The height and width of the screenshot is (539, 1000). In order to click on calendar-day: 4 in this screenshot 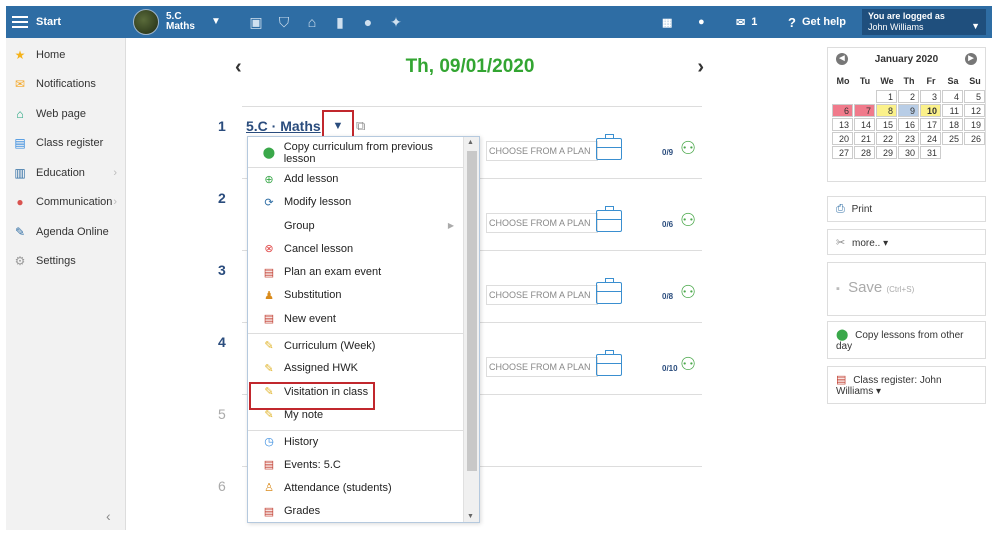, I will do `click(952, 96)`.